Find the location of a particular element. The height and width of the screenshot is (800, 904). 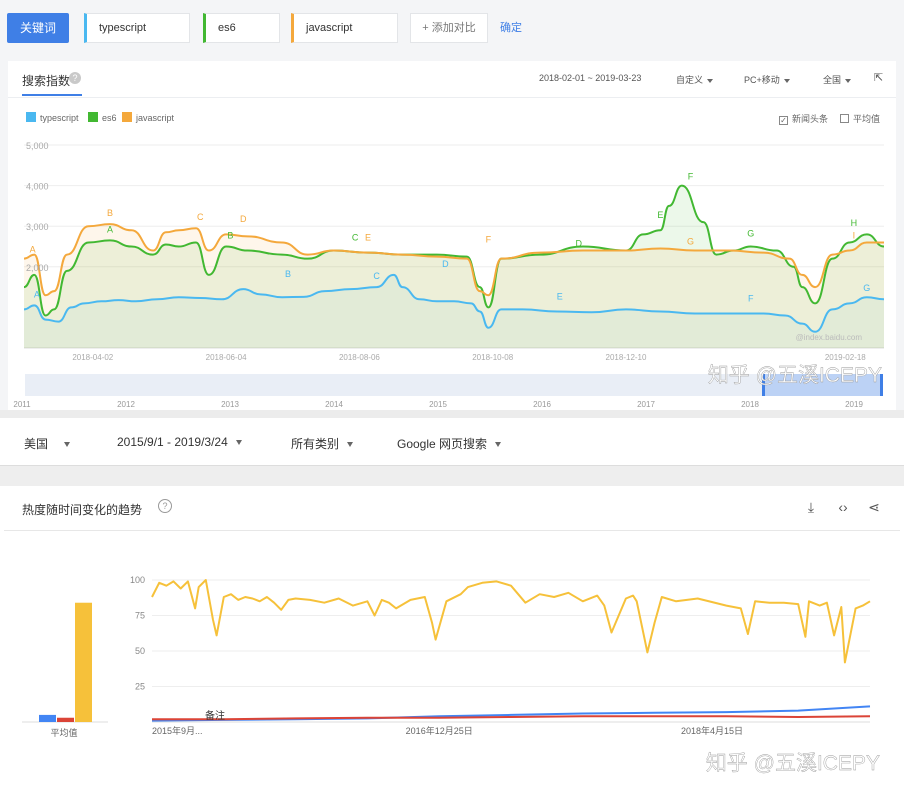

bottom-credit-watermark: 知乎 @五溪ICEPY is located at coordinates (793, 763).